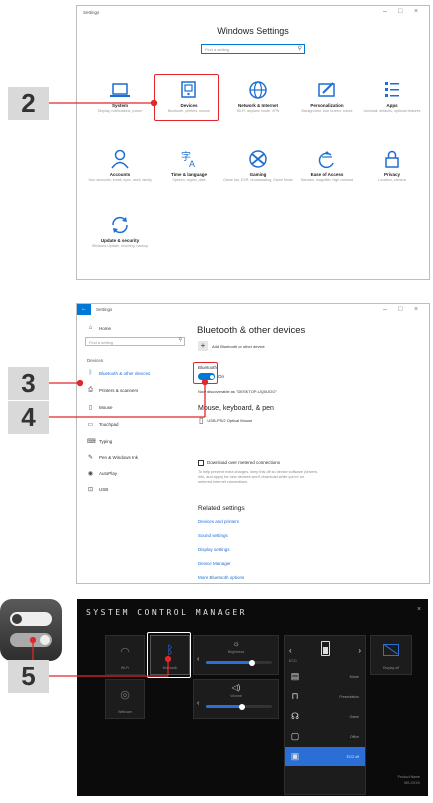 The height and width of the screenshot is (803, 433). What do you see at coordinates (242, 706) in the screenshot?
I see `volume-knob` at bounding box center [242, 706].